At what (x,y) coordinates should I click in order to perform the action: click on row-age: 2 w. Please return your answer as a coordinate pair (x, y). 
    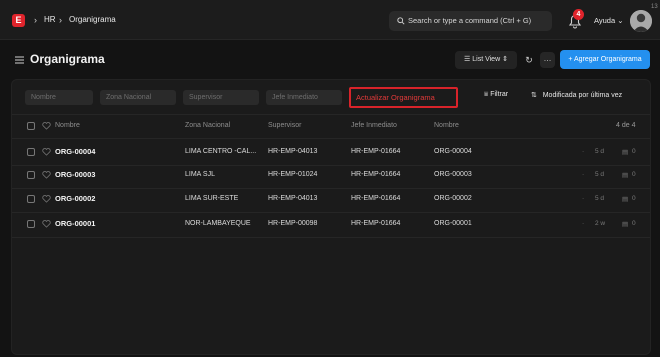
    Looking at the image, I should click on (600, 223).